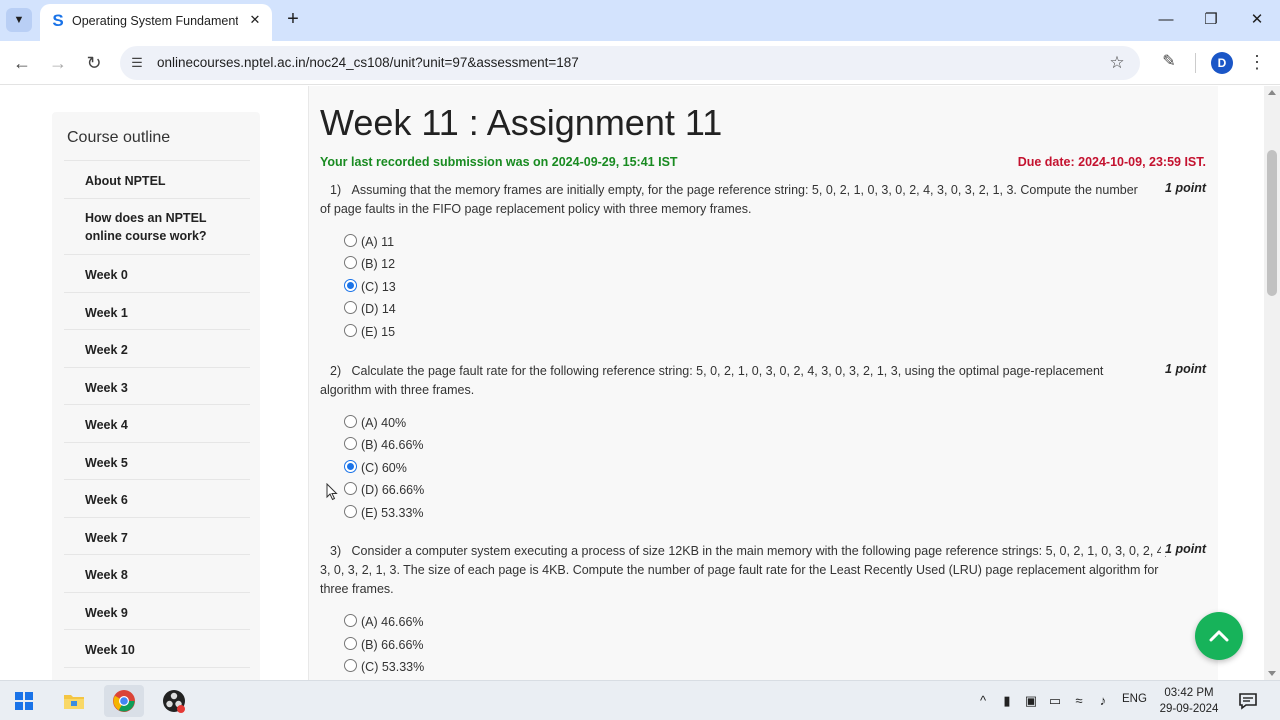 Image resolution: width=1280 pixels, height=720 pixels. What do you see at coordinates (1272, 223) in the screenshot?
I see `scrollbar-thumb` at bounding box center [1272, 223].